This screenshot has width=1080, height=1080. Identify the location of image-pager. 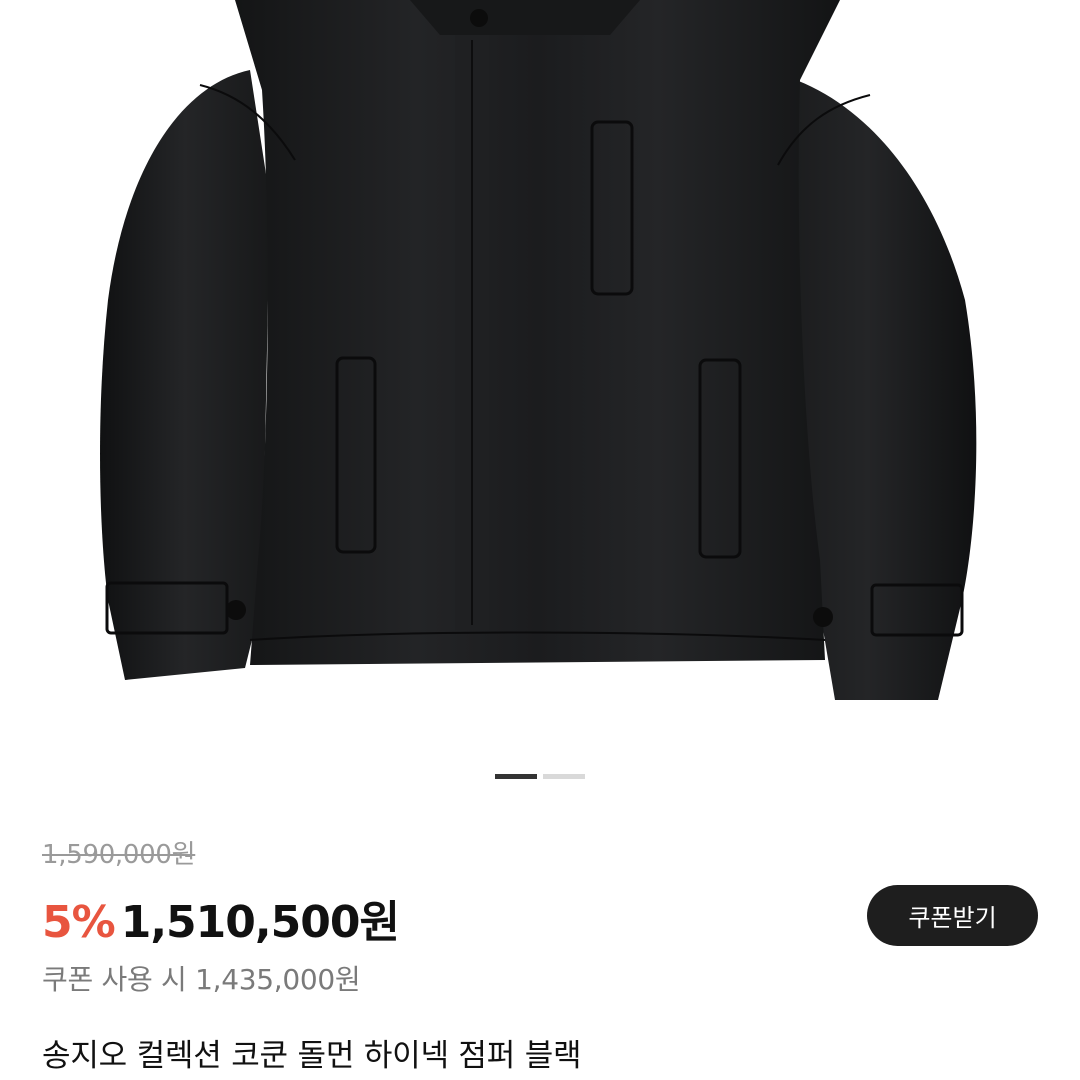
(540, 776).